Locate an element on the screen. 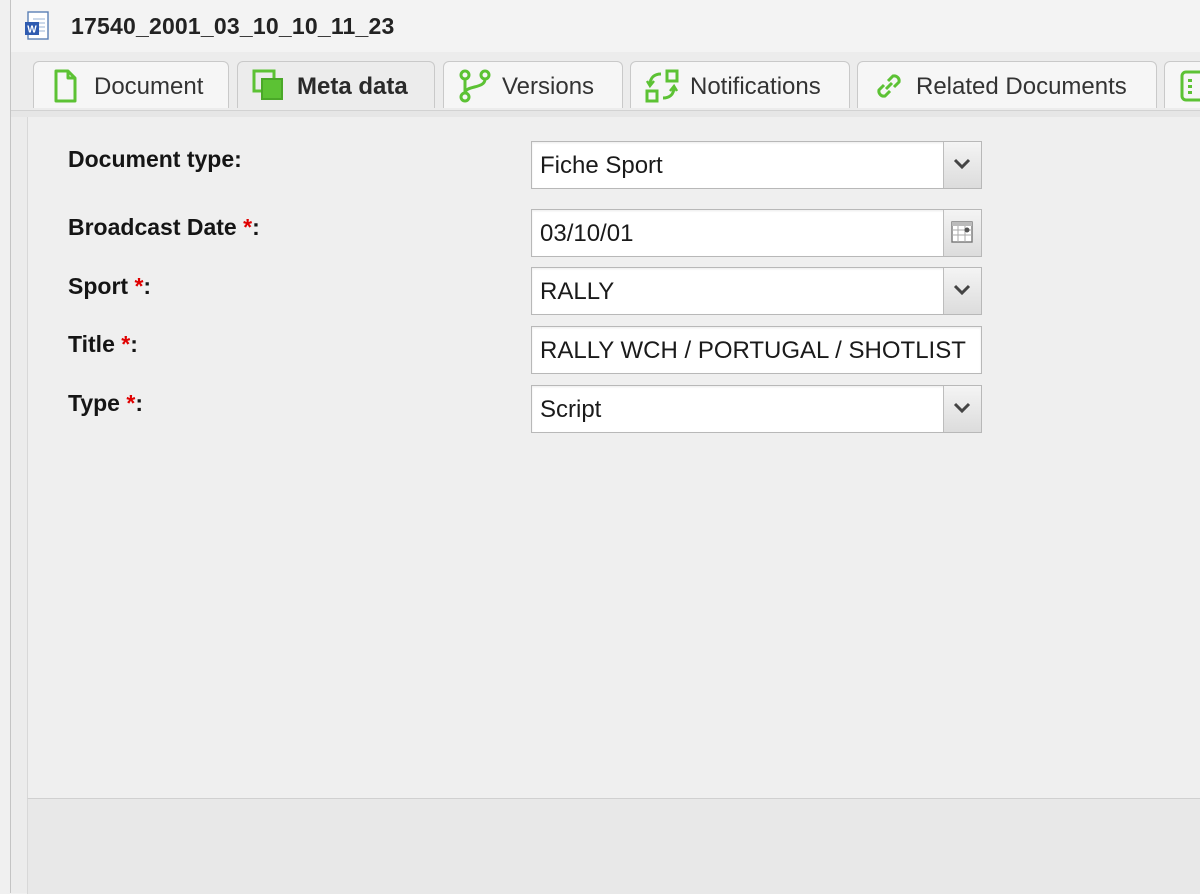  tab-notifications: Notifications is located at coordinates (740, 84).